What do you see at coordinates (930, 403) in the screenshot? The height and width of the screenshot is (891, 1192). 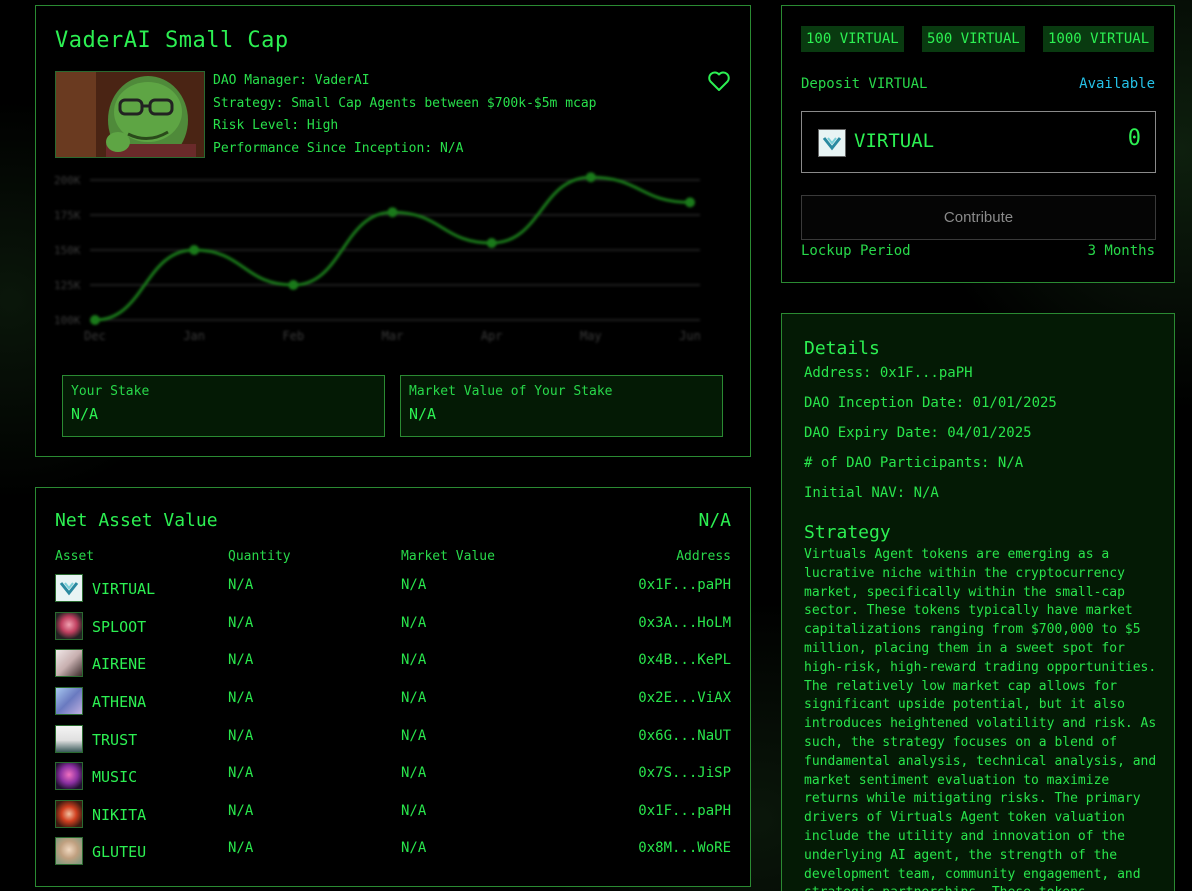 I see `details-inception-date: DAO Inception Date: 01/01/2025` at bounding box center [930, 403].